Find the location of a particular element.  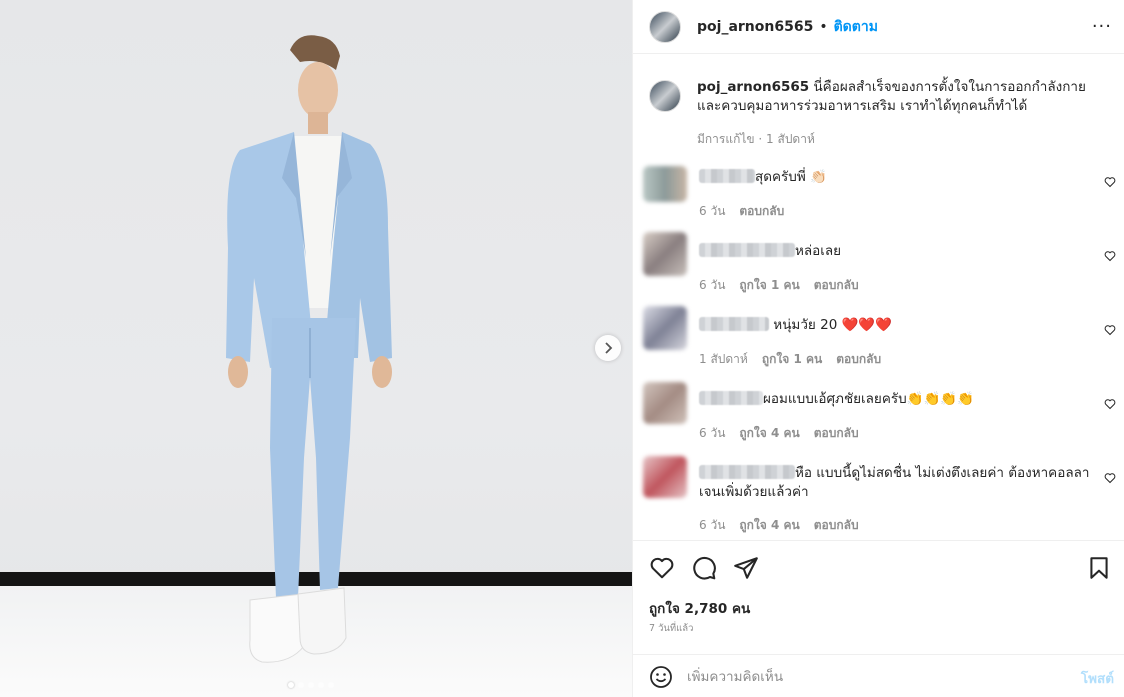

author-avatar is located at coordinates (665, 26).